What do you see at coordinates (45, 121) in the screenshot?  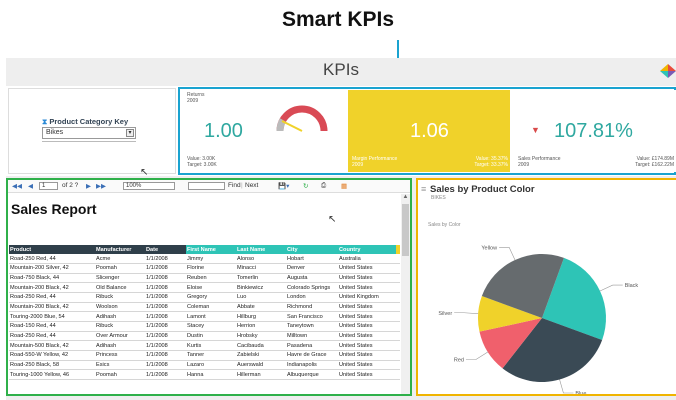 I see `filter-icon: ⧗` at bounding box center [45, 121].